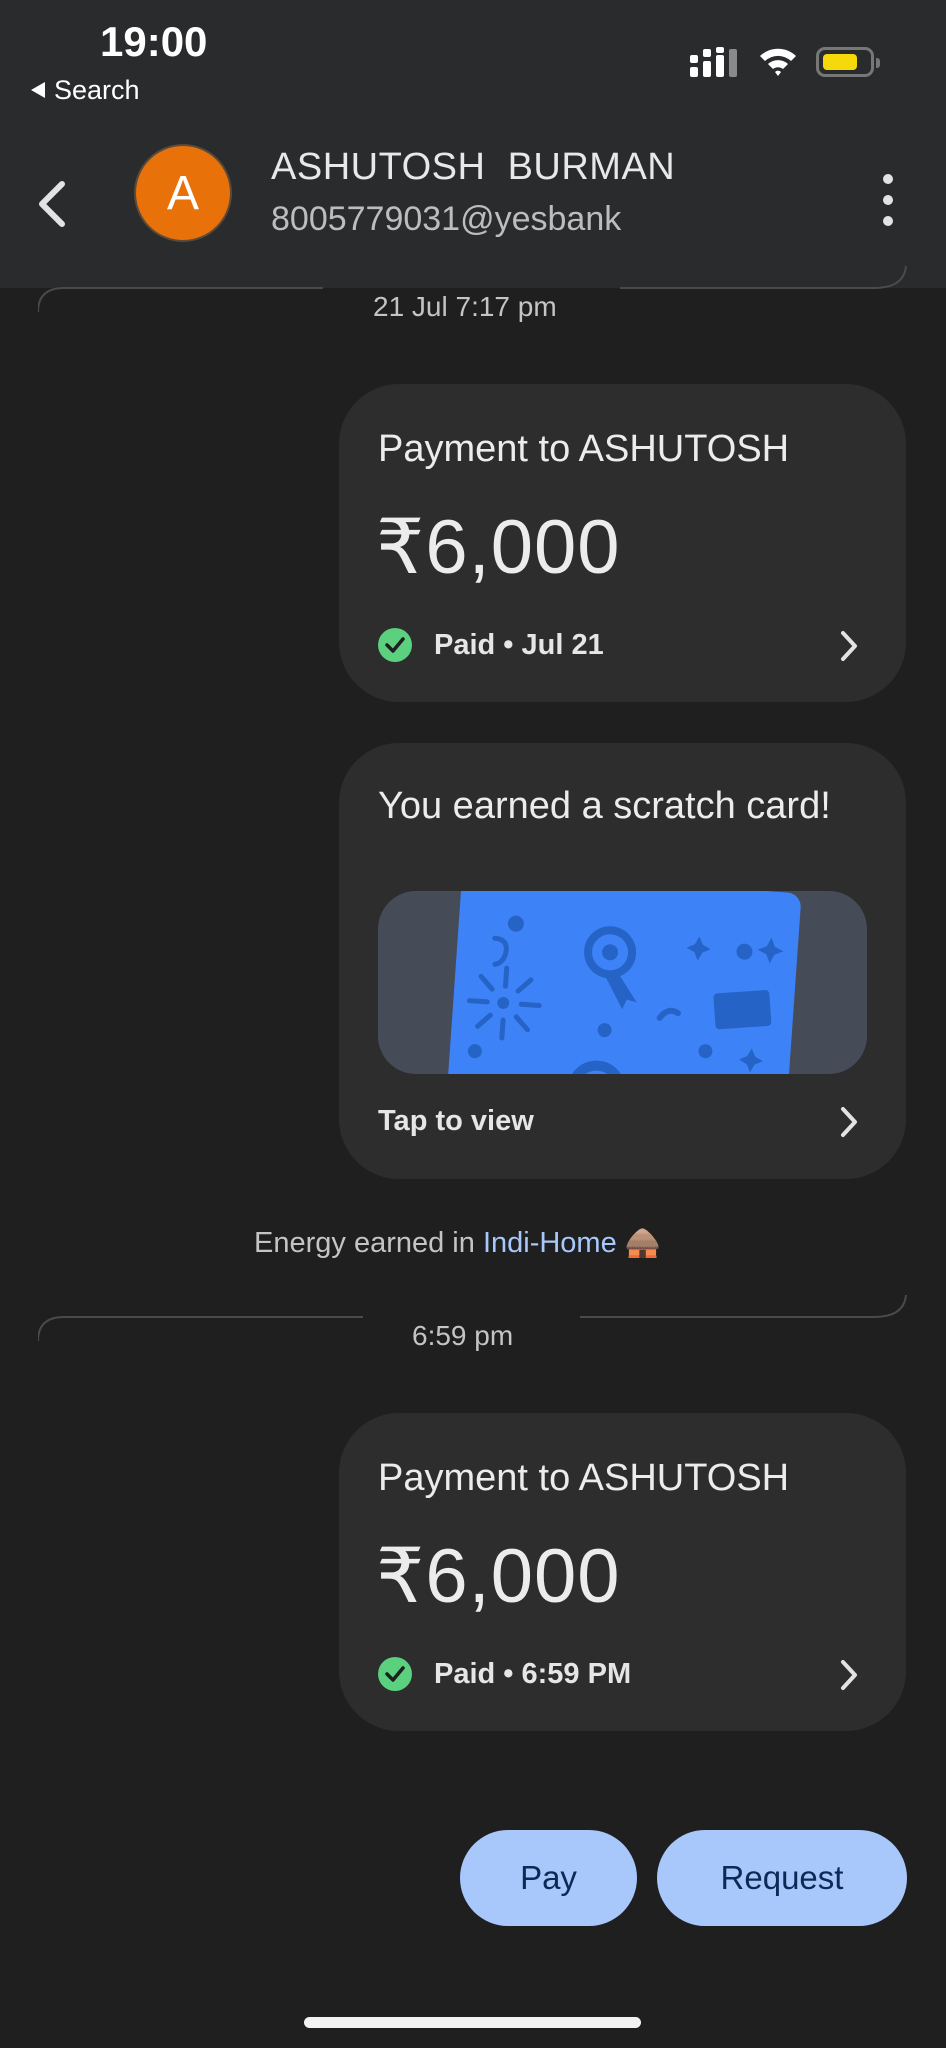 The height and width of the screenshot is (2048, 946). I want to click on contact-upi-id: 8005779031@yesbank, so click(446, 219).